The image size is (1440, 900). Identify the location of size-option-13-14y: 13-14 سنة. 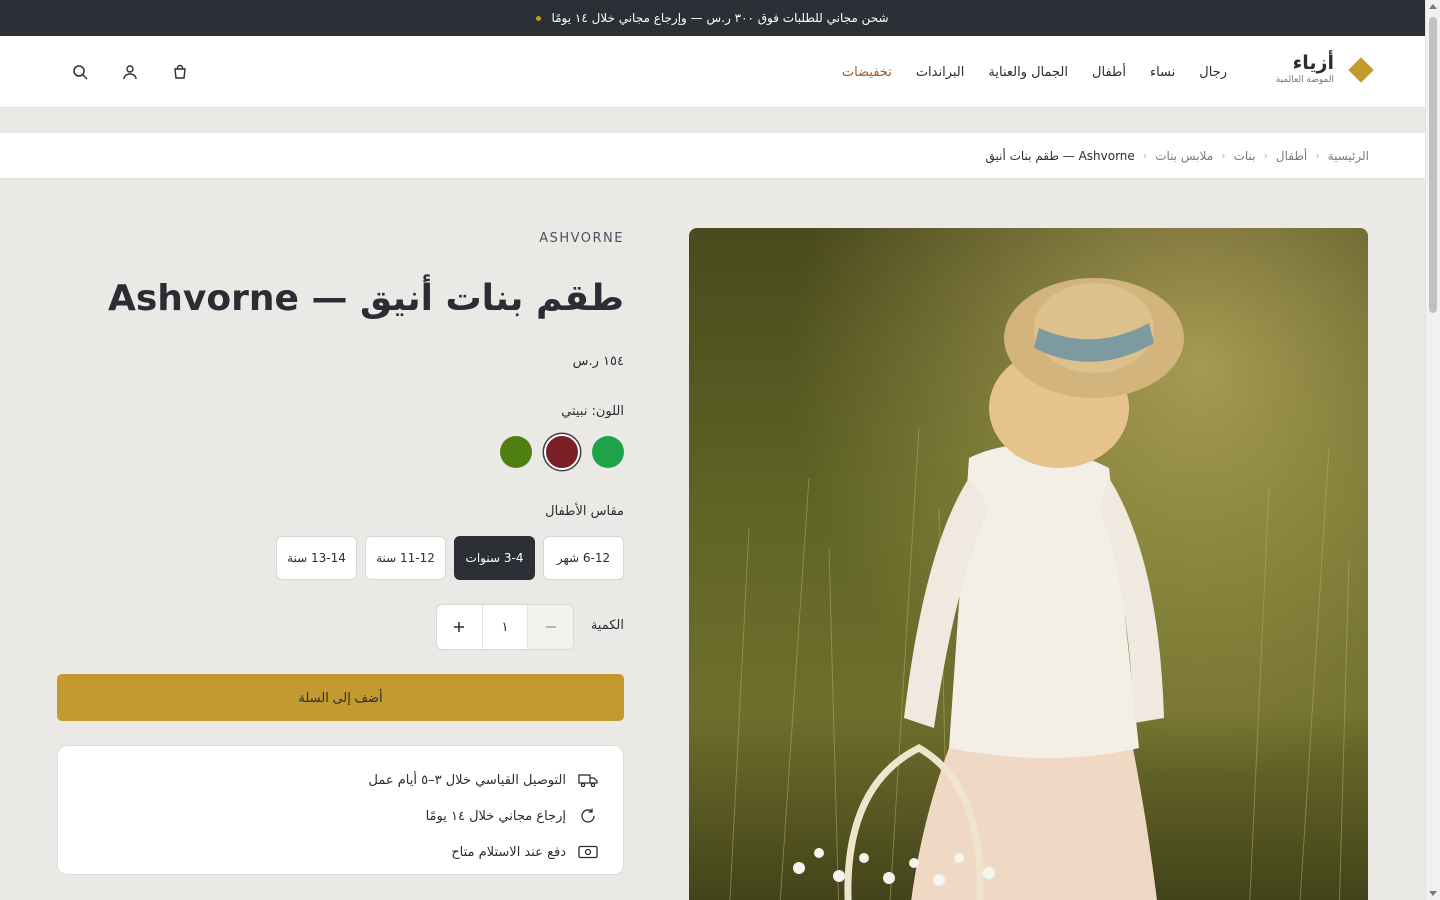
(316, 558).